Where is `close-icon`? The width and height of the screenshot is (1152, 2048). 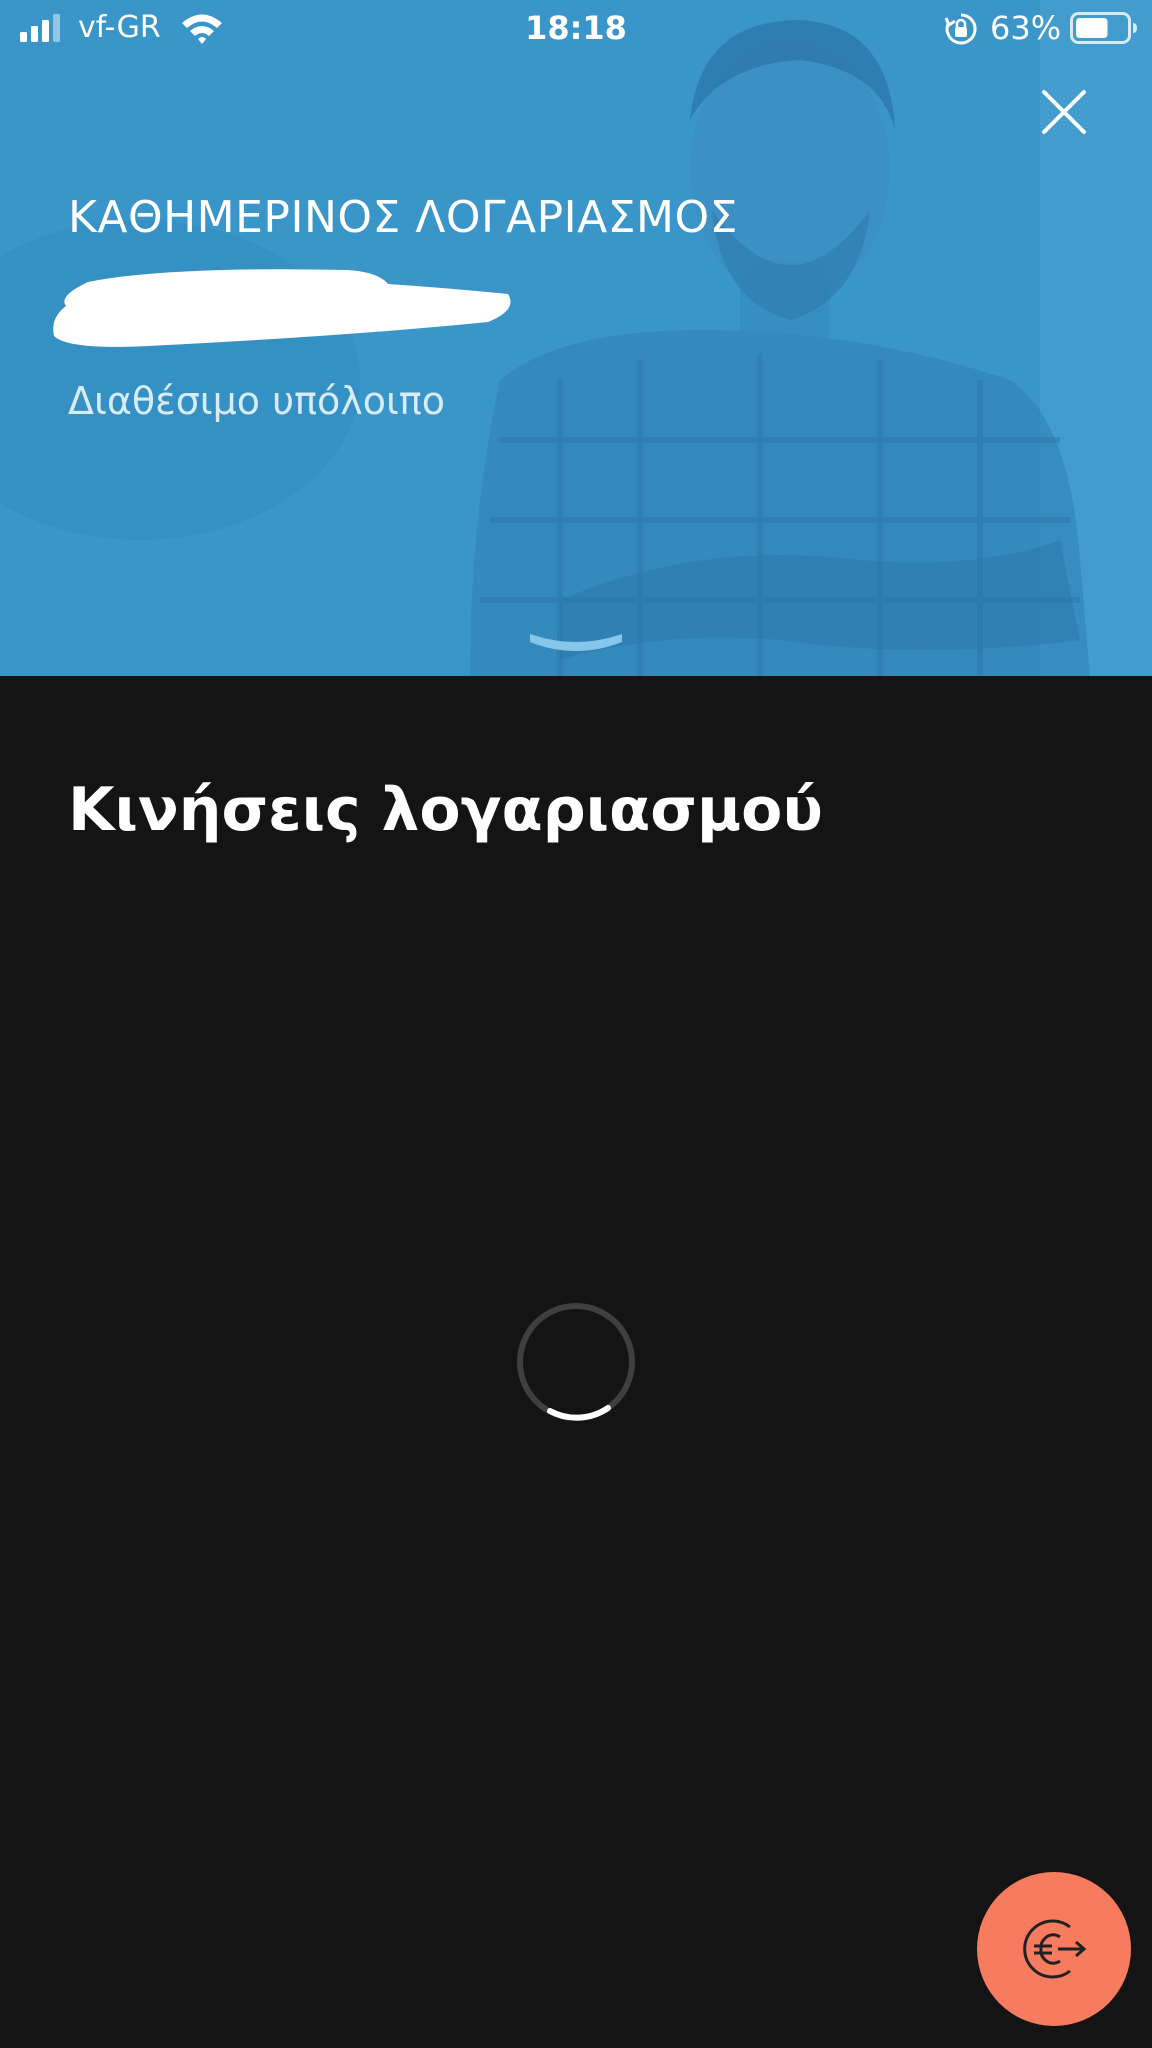 close-icon is located at coordinates (1064, 112).